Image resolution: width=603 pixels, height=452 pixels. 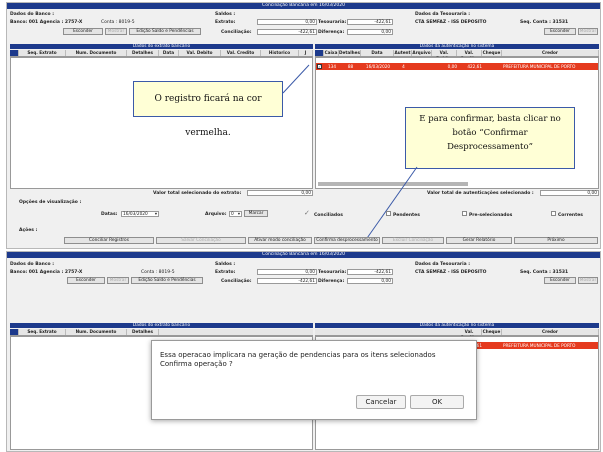 What do you see at coordinates (118, 280) in the screenshot?
I see `show-button: Mostrar` at bounding box center [118, 280].